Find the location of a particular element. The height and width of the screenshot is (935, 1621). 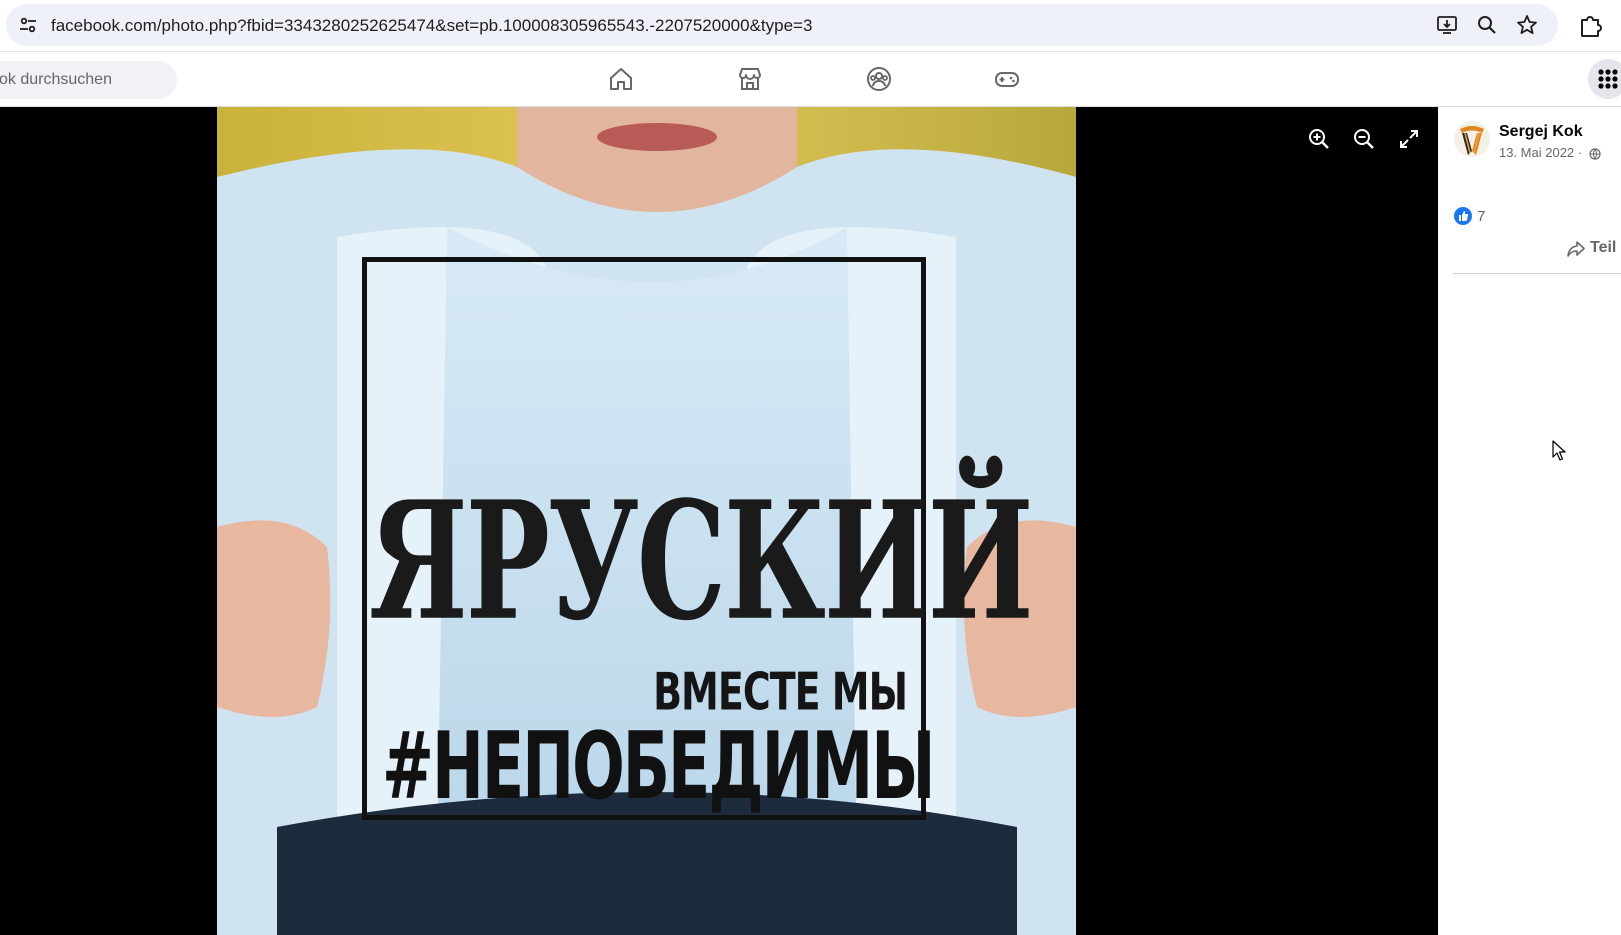

zoom-in-button is located at coordinates (1319, 139).